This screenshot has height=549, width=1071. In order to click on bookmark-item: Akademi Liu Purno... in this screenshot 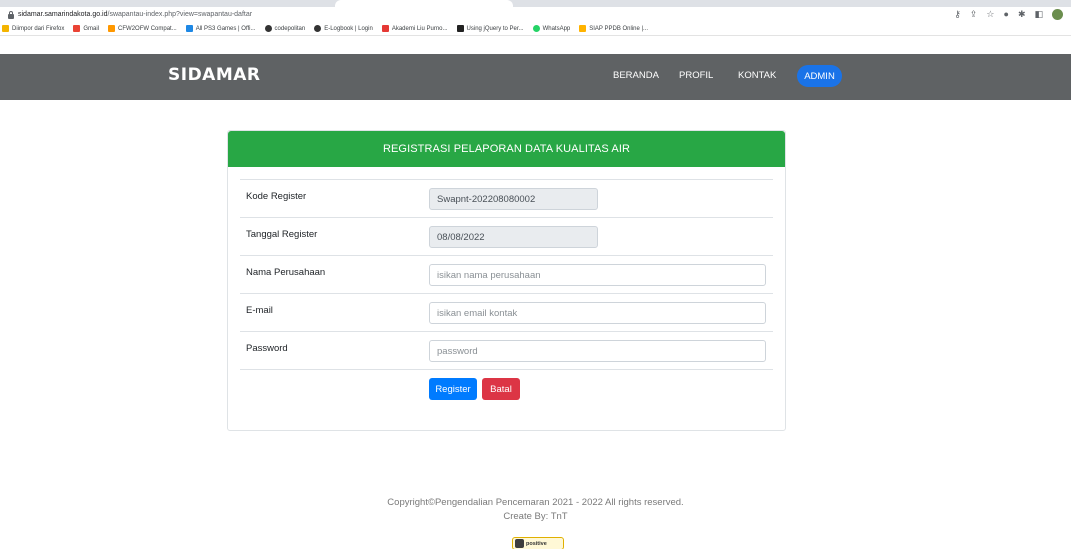, I will do `click(414, 28)`.